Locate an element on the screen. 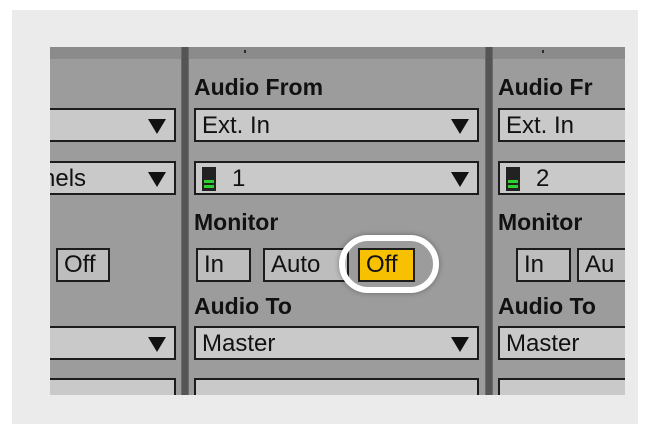 This screenshot has height=424, width=653. input-channel-dropdown: 2 is located at coordinates (561, 178).